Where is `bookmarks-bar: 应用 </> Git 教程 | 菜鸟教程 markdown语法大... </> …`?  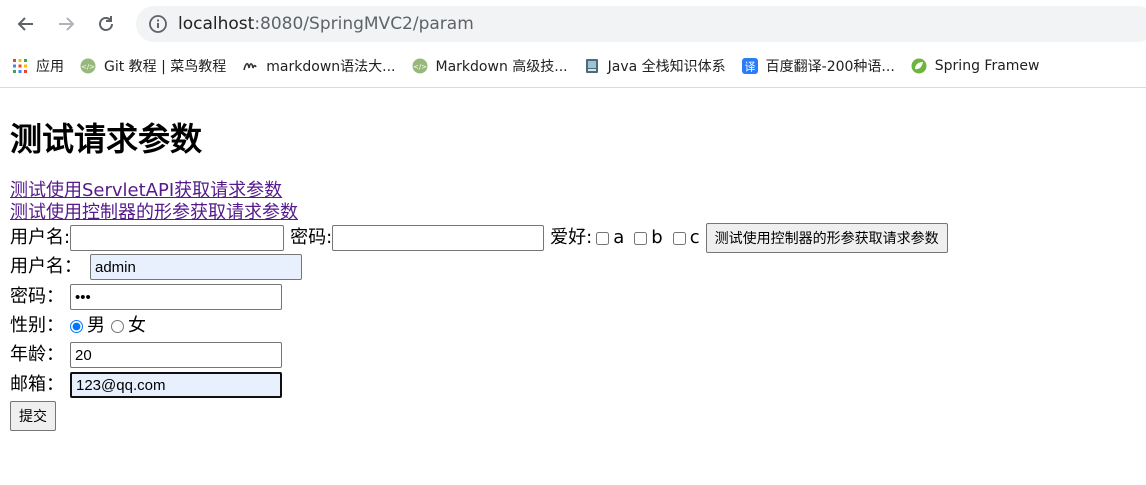 bookmarks-bar: 应用 </> Git 教程 | 菜鸟教程 markdown语法大... </> … is located at coordinates (573, 66).